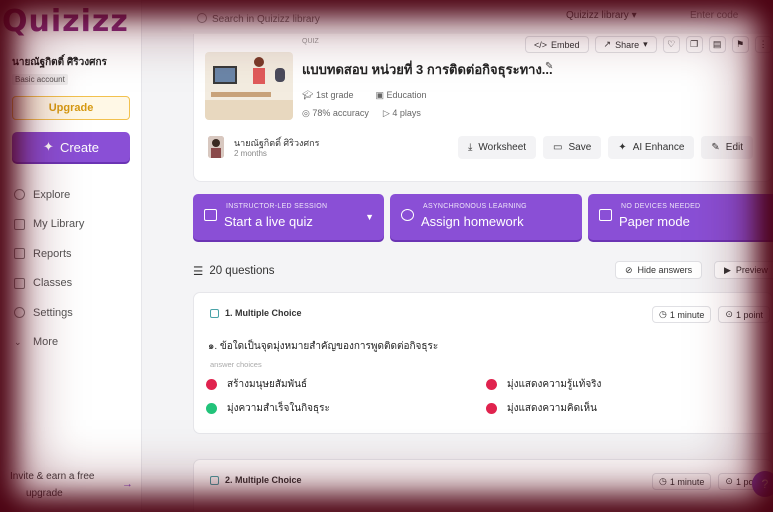 The height and width of the screenshot is (512, 773). I want to click on ai-enhance-button: ✦ AI Enhance, so click(651, 147).